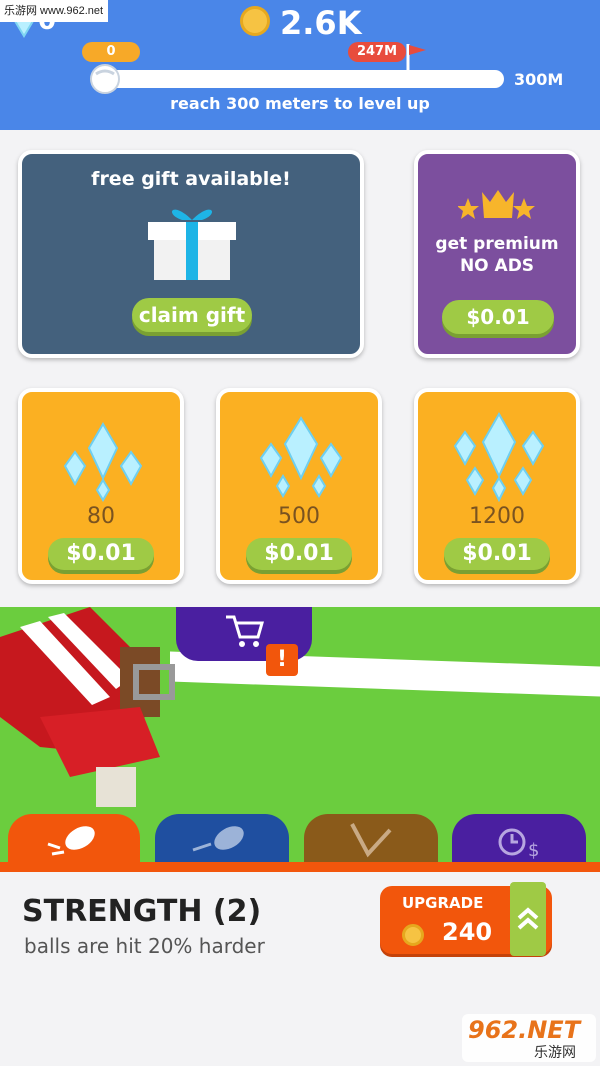  Describe the element at coordinates (71, 841) in the screenshot. I see `football-hit-icon` at that location.